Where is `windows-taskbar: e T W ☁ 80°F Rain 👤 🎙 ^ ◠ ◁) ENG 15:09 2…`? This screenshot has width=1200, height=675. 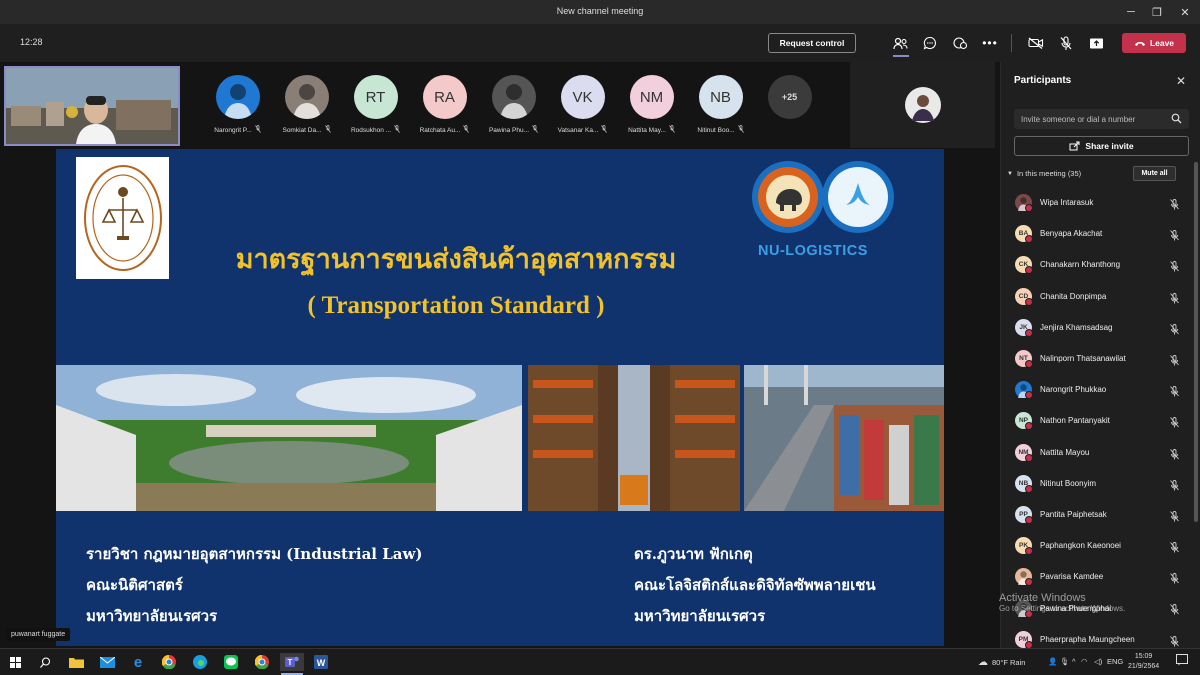 windows-taskbar: e T W ☁ 80°F Rain 👤 🎙 ^ ◠ ◁) ENG 15:09 2… is located at coordinates (600, 661).